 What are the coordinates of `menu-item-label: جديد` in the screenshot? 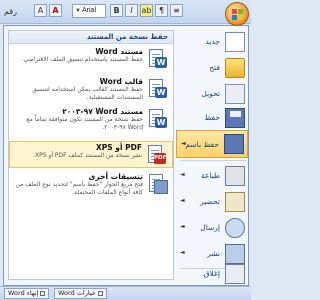 It's located at (212, 41).